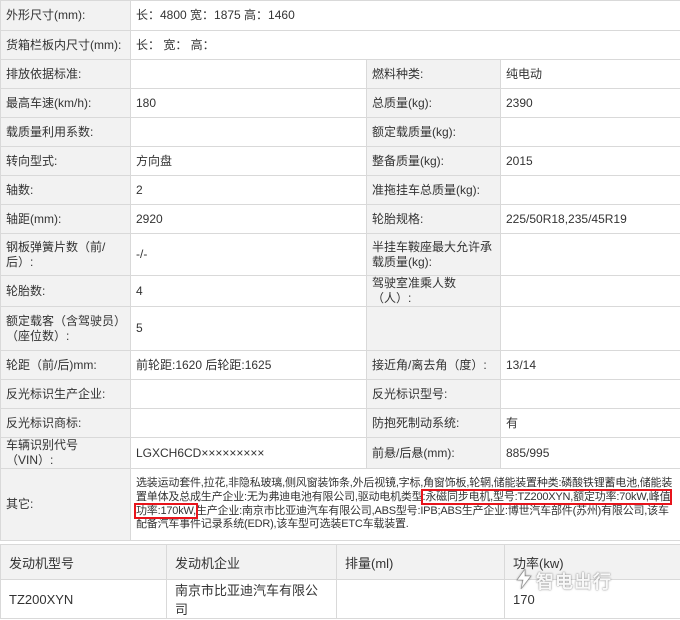  Describe the element at coordinates (433, 74) in the screenshot. I see `spec-label: 燃料种类:` at that location.